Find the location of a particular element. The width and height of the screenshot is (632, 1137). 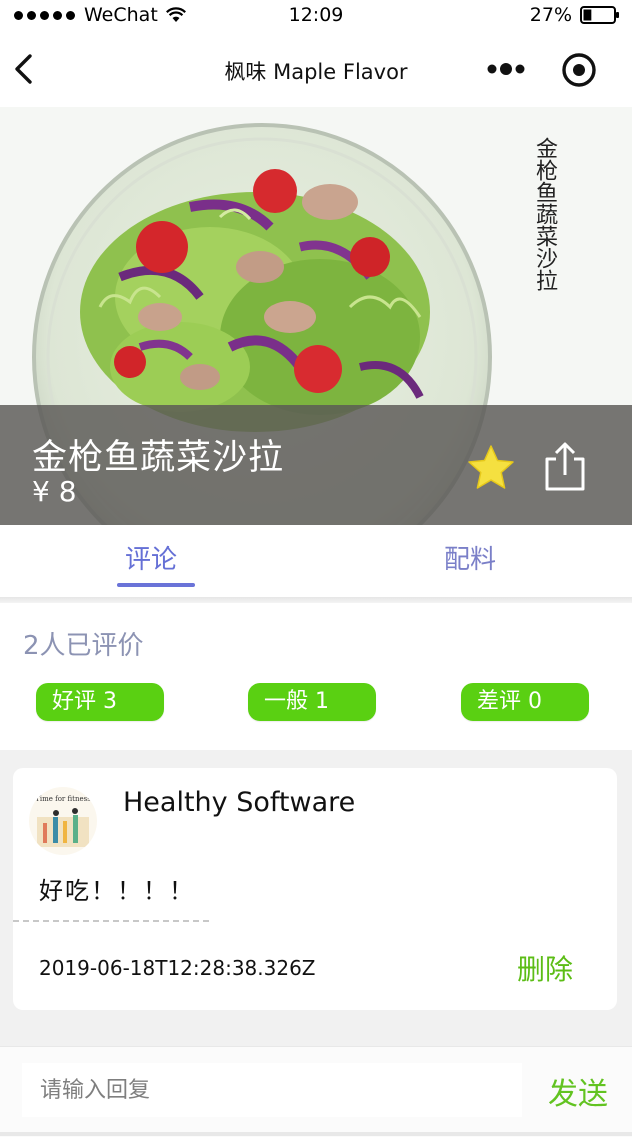

tab-bar: 评论 配料 is located at coordinates (316, 561).